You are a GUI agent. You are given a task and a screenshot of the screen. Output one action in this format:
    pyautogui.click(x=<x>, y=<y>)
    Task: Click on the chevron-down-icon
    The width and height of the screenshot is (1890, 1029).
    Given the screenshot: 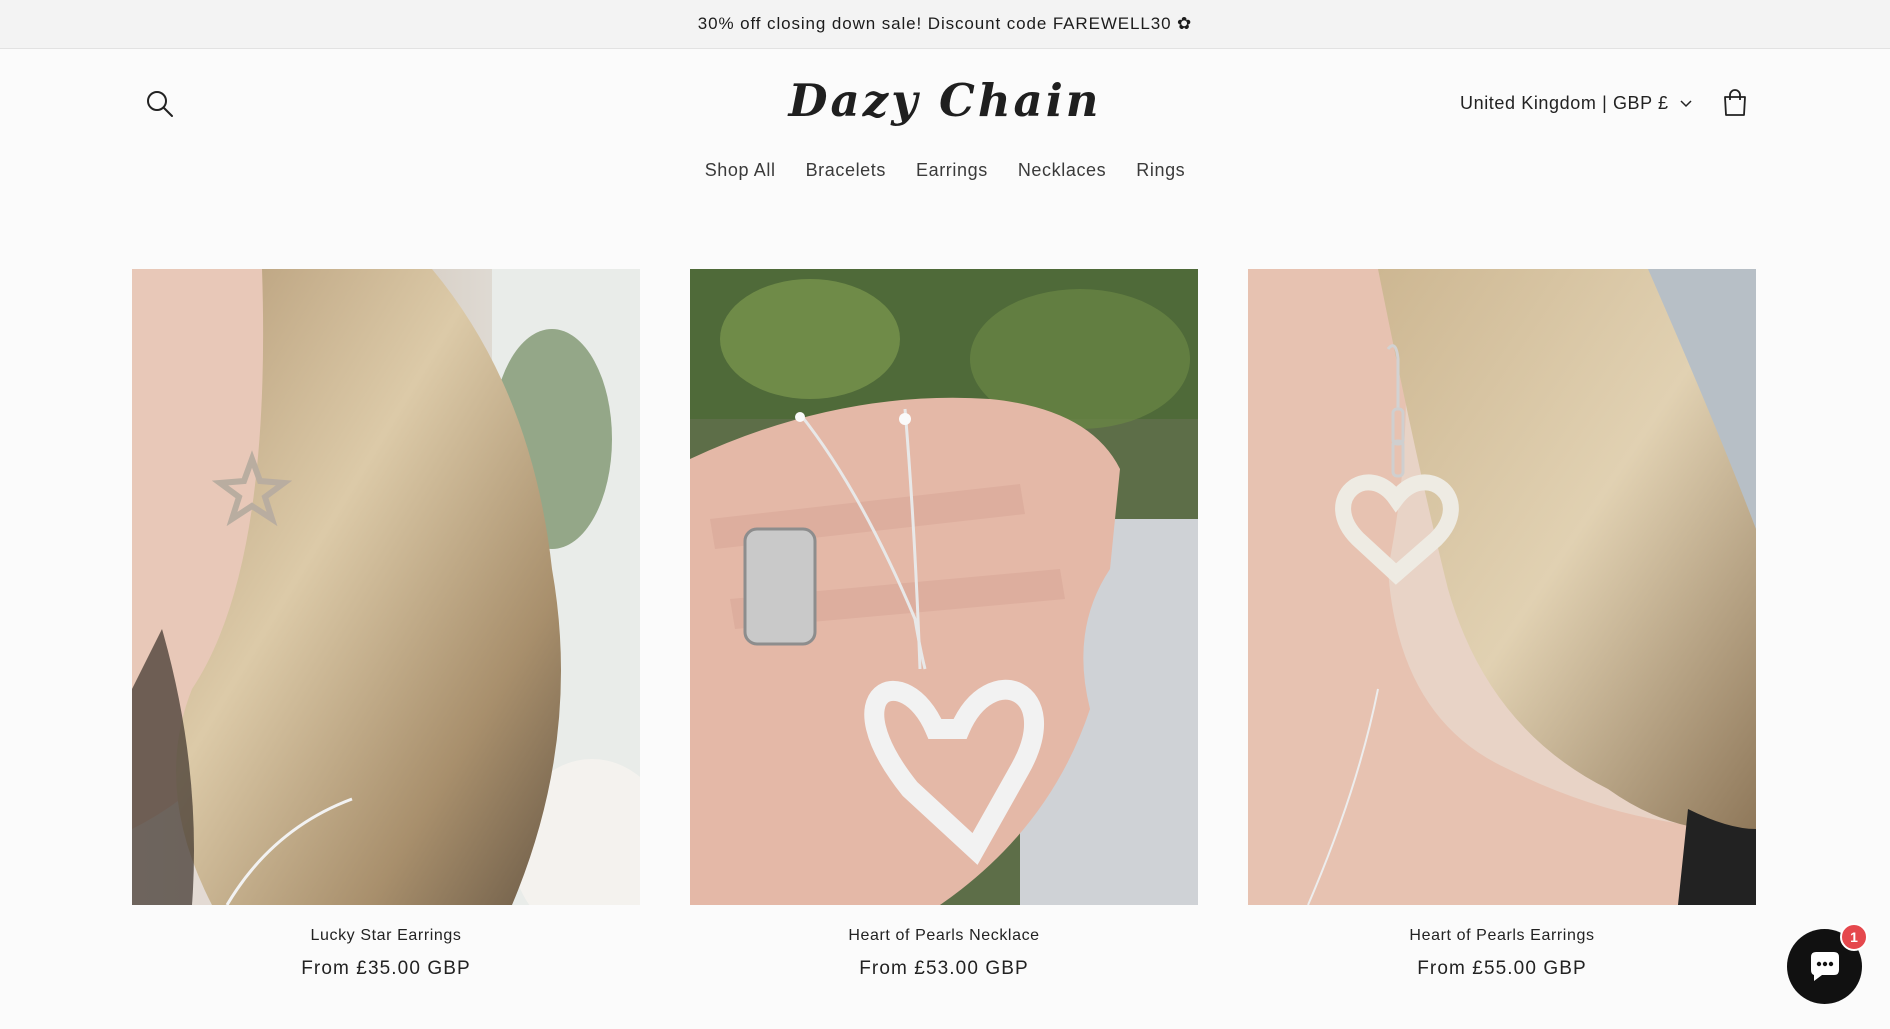 What is the action you would take?
    pyautogui.click(x=1686, y=104)
    